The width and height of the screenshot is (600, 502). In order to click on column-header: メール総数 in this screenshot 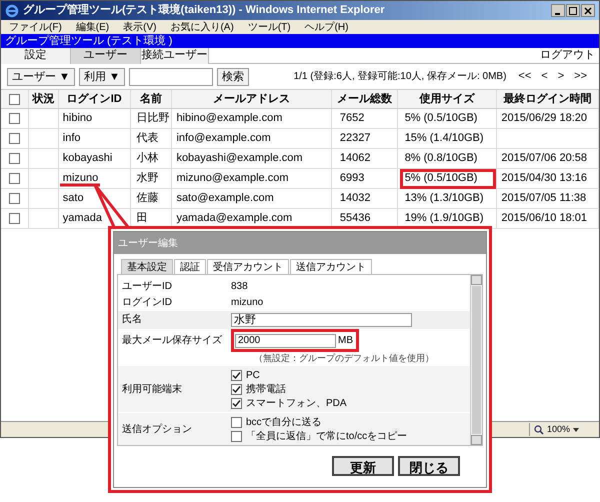, I will do `click(365, 99)`.